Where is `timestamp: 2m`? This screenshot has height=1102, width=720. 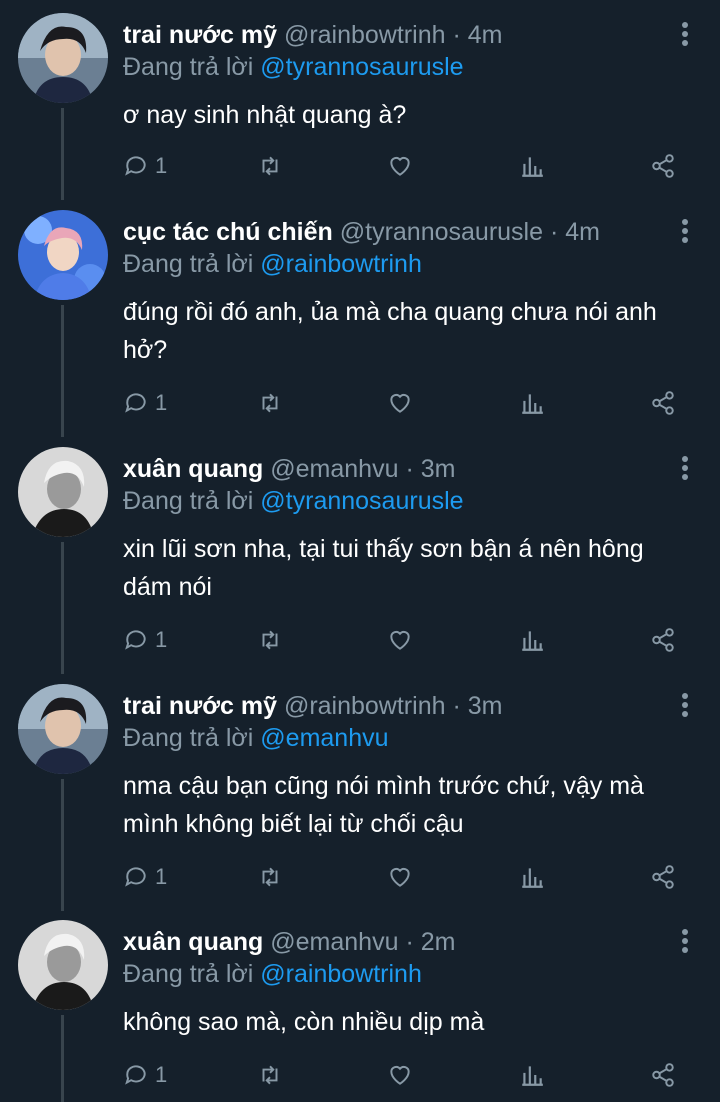
timestamp: 2m is located at coordinates (438, 942).